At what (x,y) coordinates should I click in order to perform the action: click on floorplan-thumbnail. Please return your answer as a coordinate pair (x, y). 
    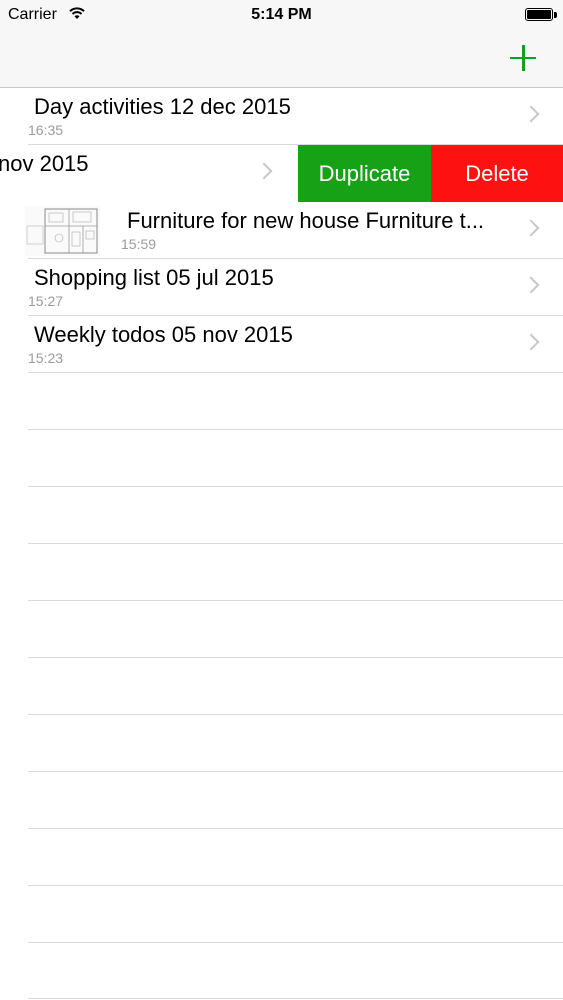
    Looking at the image, I should click on (62, 231).